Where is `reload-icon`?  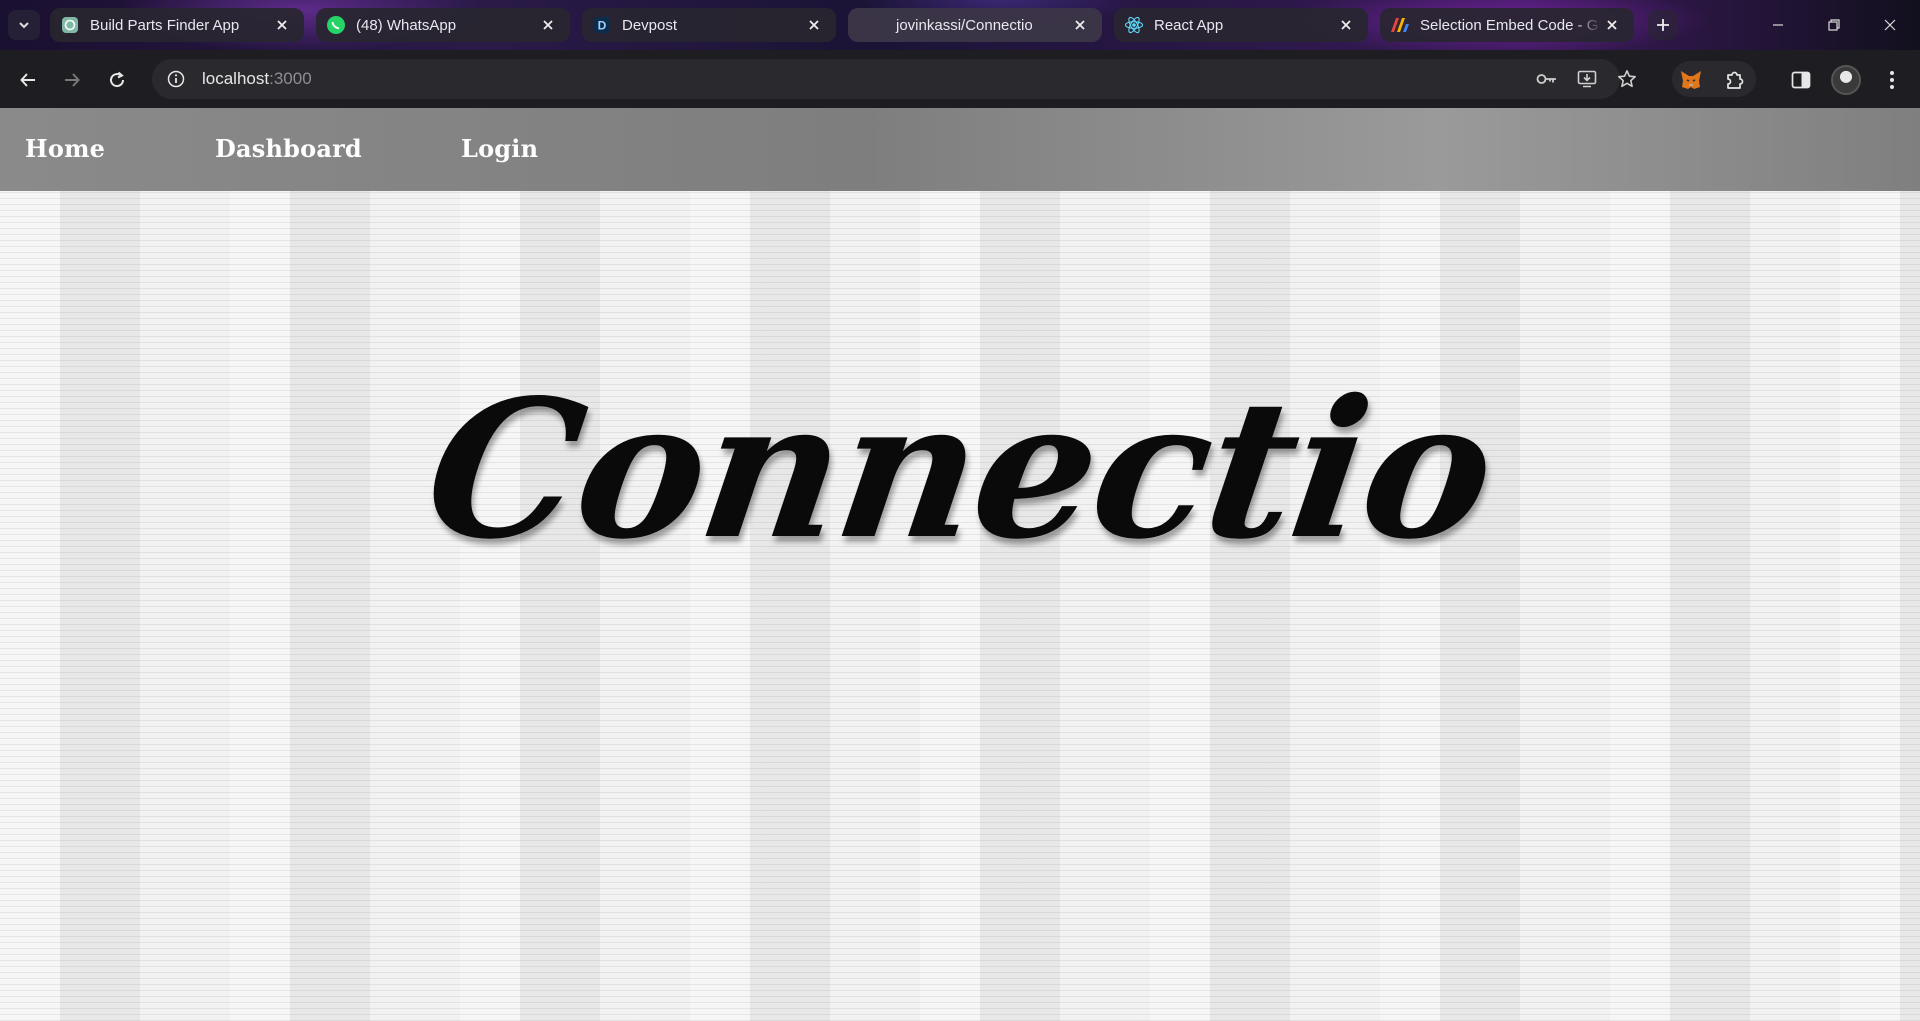
reload-icon is located at coordinates (117, 79).